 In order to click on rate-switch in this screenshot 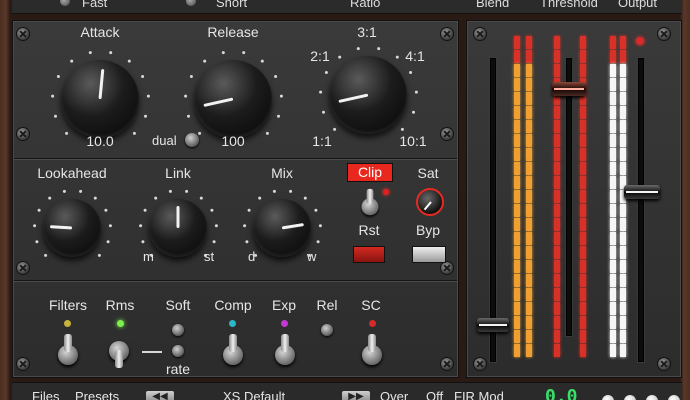, I will do `click(178, 351)`.